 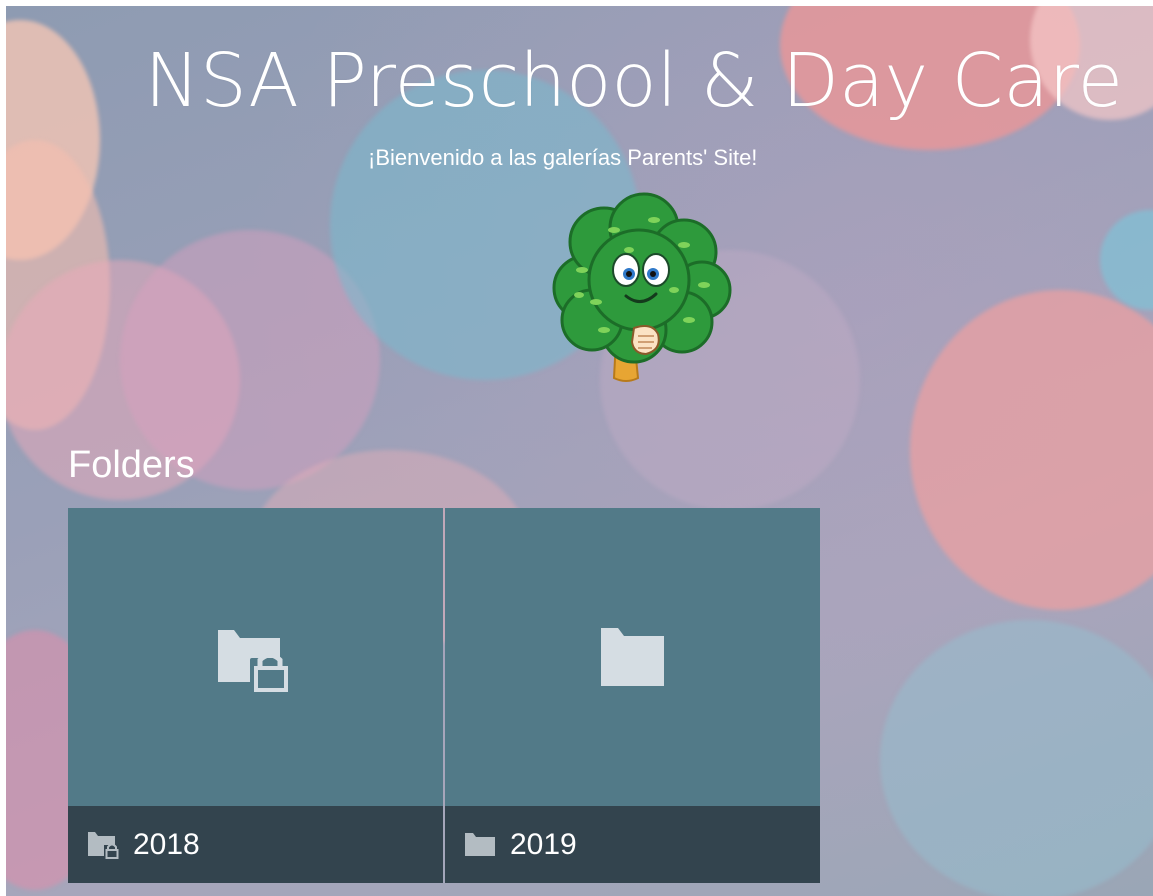 What do you see at coordinates (576, 3) in the screenshot?
I see `frame-top` at bounding box center [576, 3].